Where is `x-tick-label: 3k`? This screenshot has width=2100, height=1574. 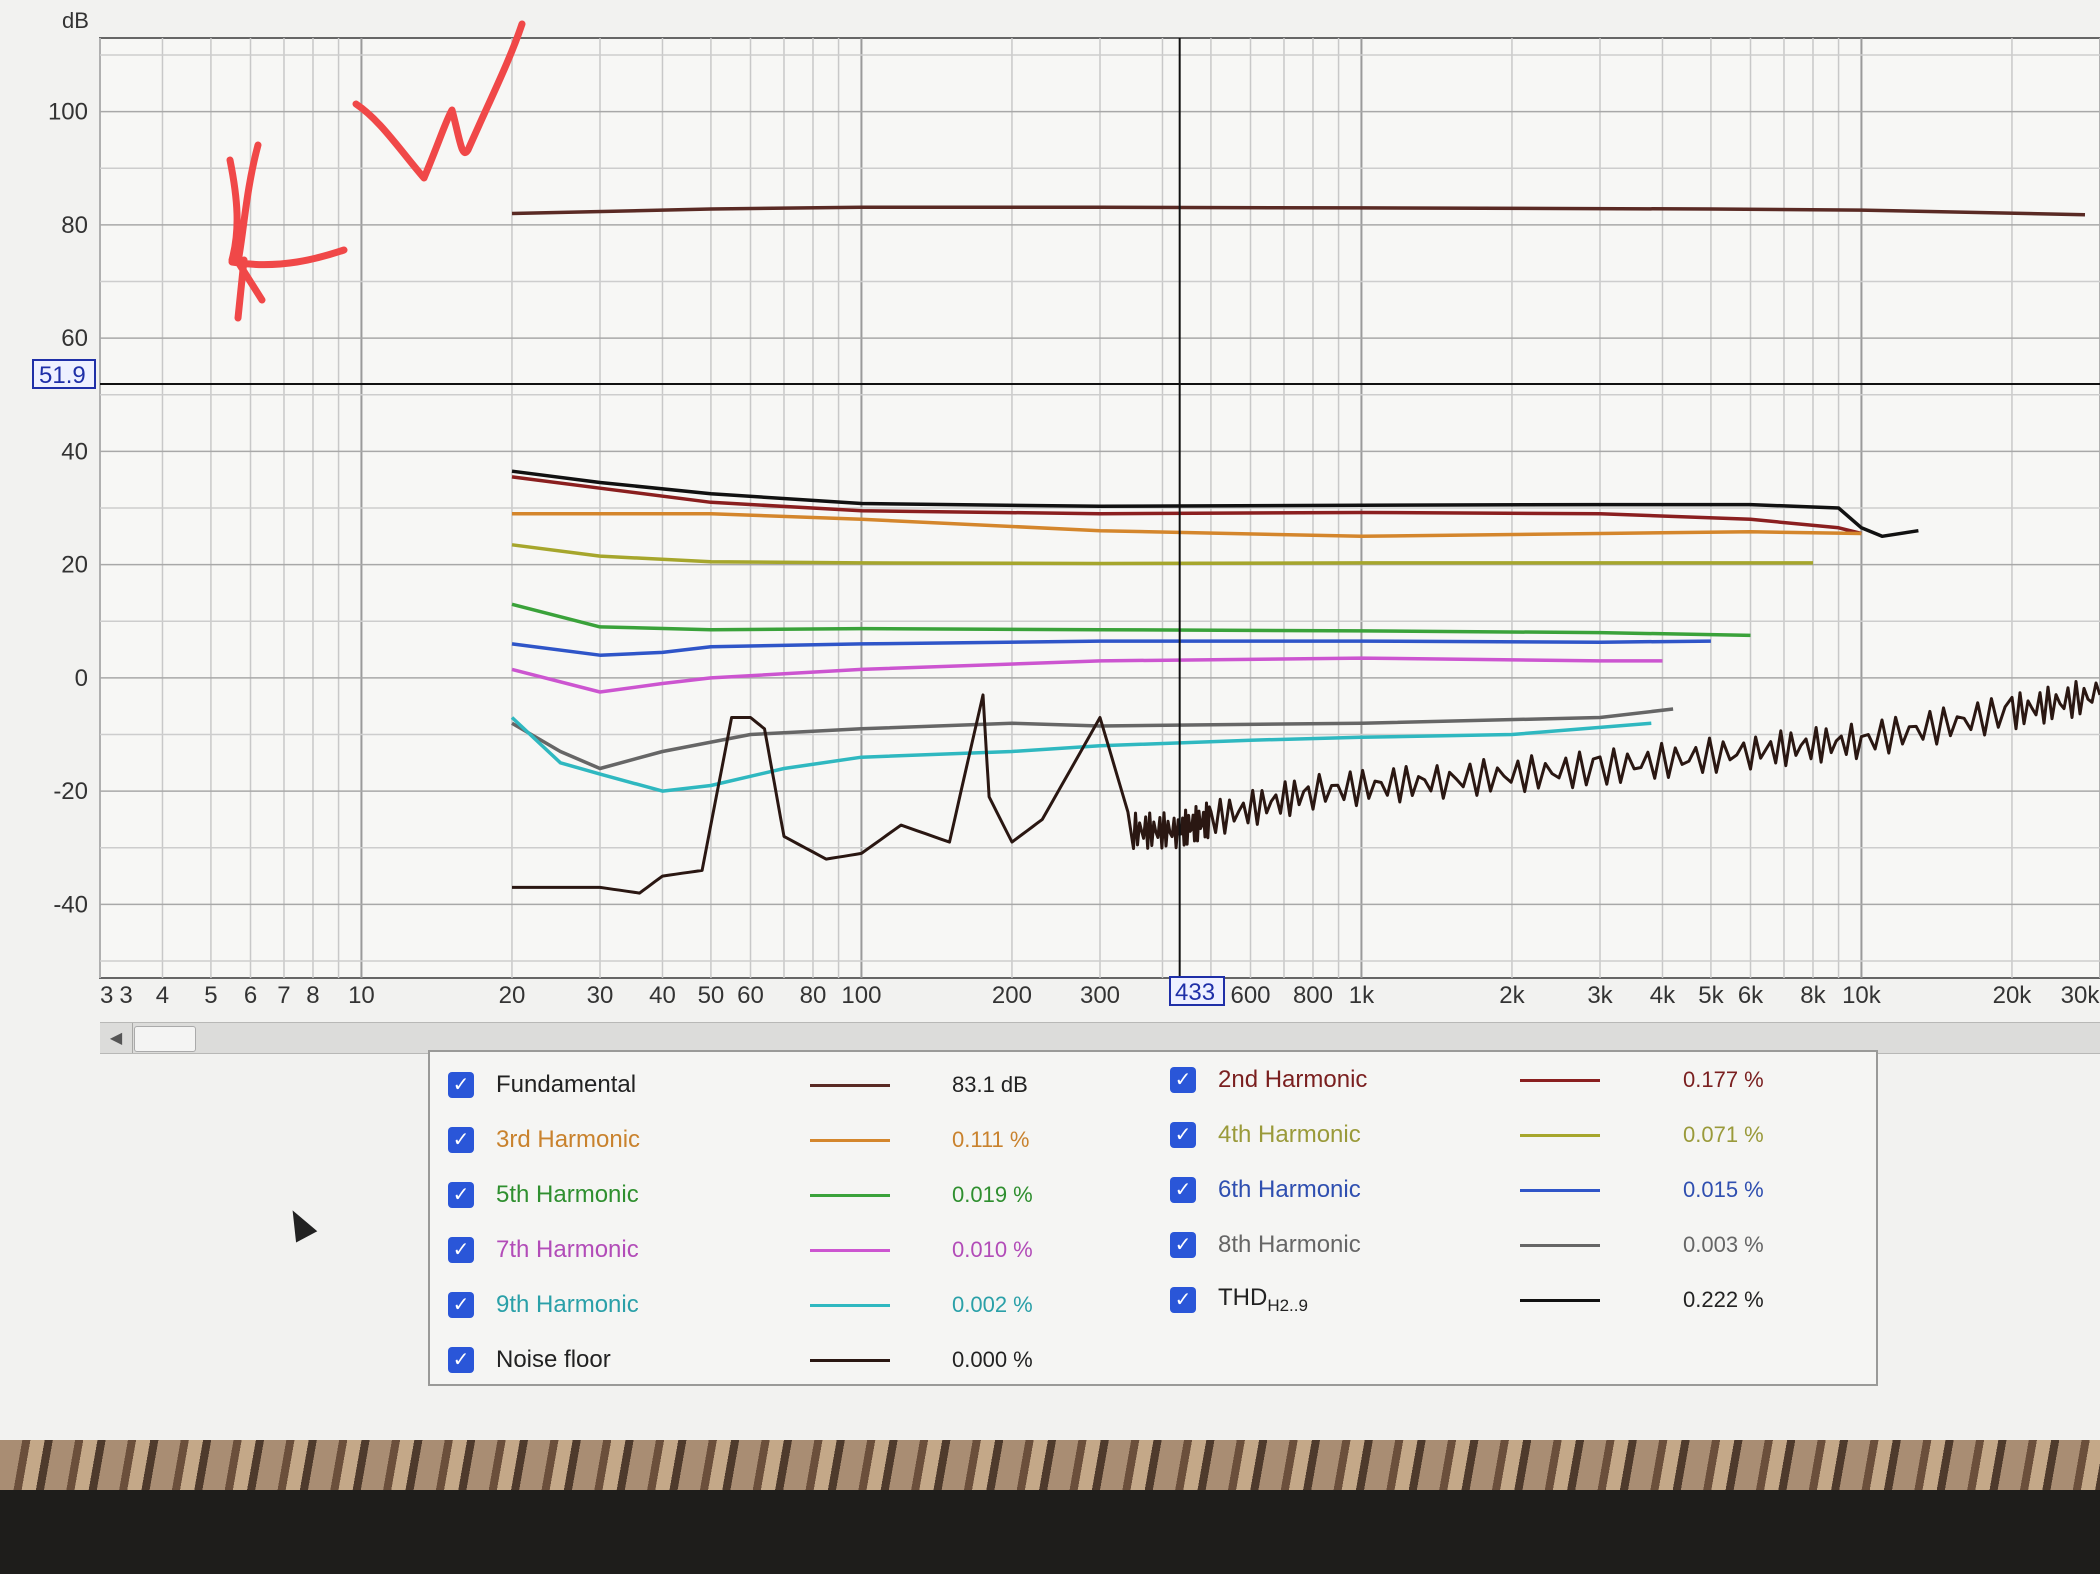
x-tick-label: 3k is located at coordinates (1600, 995).